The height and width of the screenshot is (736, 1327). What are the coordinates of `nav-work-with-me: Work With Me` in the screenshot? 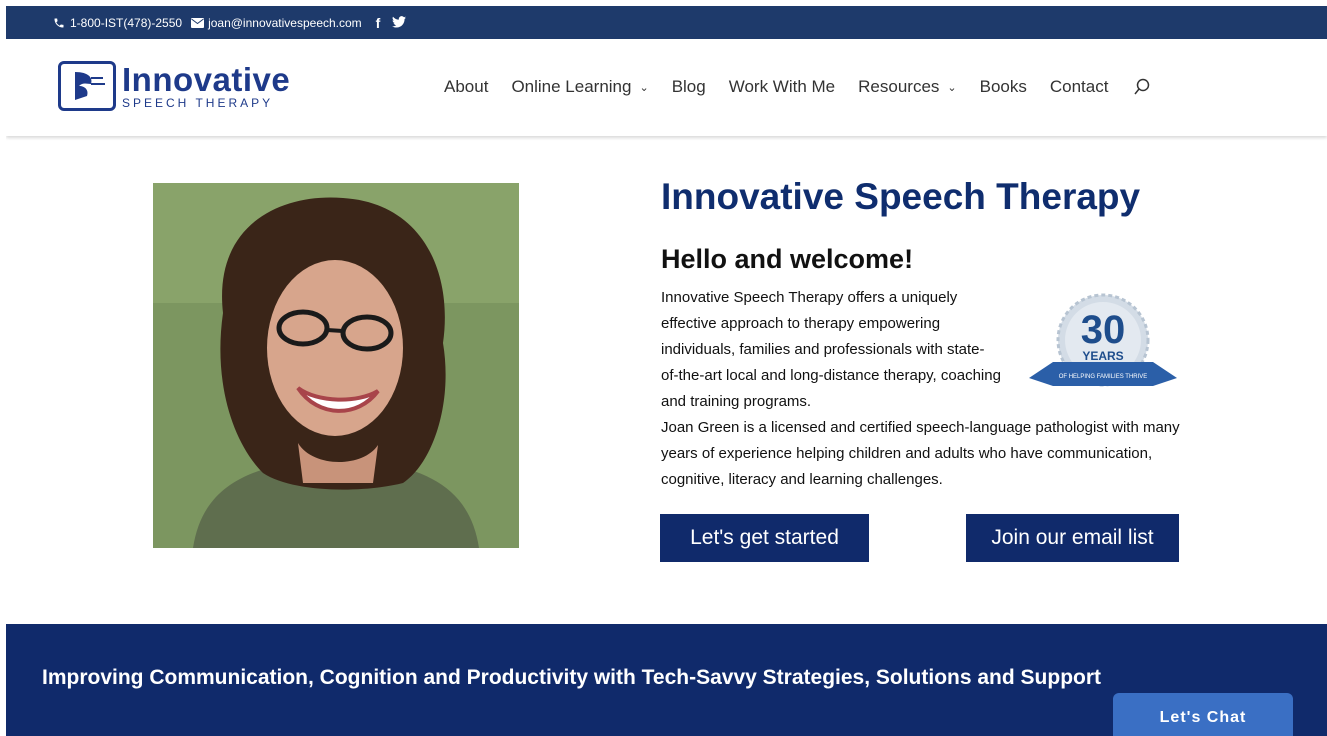 It's located at (782, 87).